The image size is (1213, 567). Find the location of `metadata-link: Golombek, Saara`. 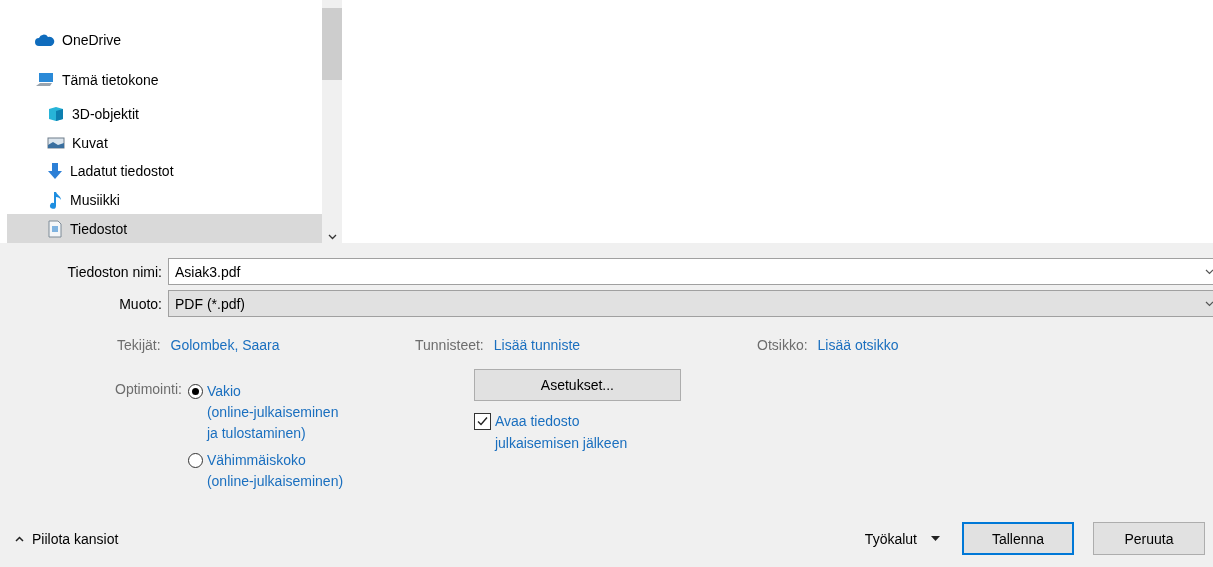

metadata-link: Golombek, Saara is located at coordinates (225, 345).